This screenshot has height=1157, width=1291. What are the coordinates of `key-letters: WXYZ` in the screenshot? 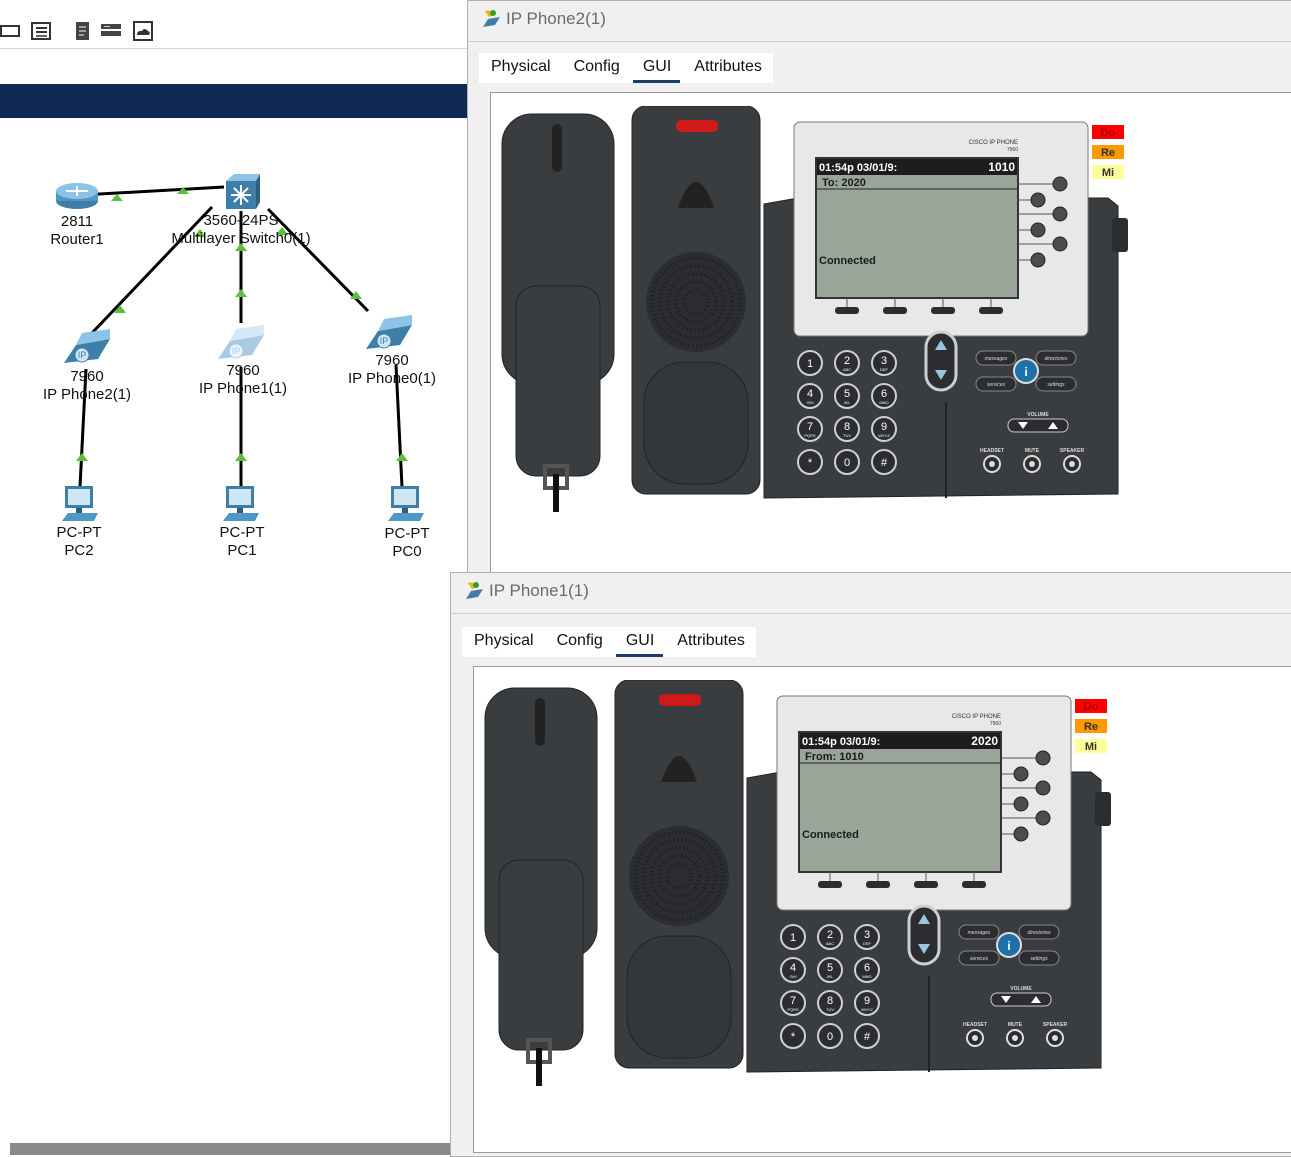 It's located at (884, 435).